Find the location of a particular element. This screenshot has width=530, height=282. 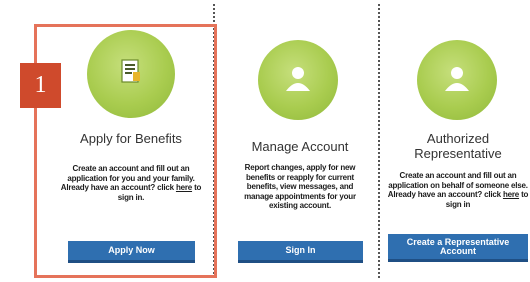

sign-in-button: Sign In is located at coordinates (300, 252).